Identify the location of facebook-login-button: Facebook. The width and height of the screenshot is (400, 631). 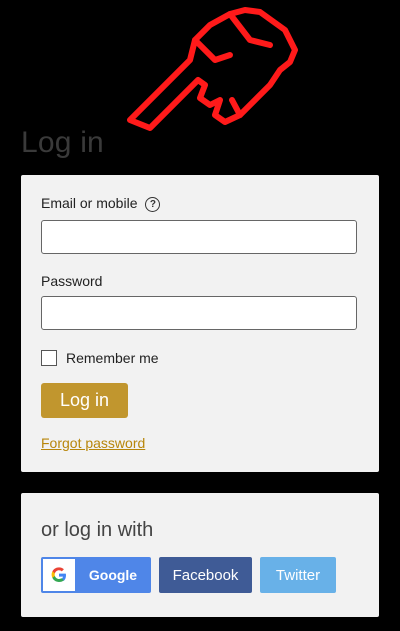
(205, 575).